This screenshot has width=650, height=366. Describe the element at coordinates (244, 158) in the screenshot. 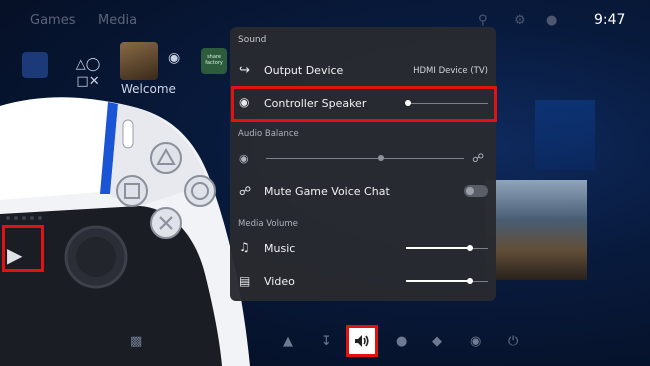

I see `controller-icon: ◉` at that location.